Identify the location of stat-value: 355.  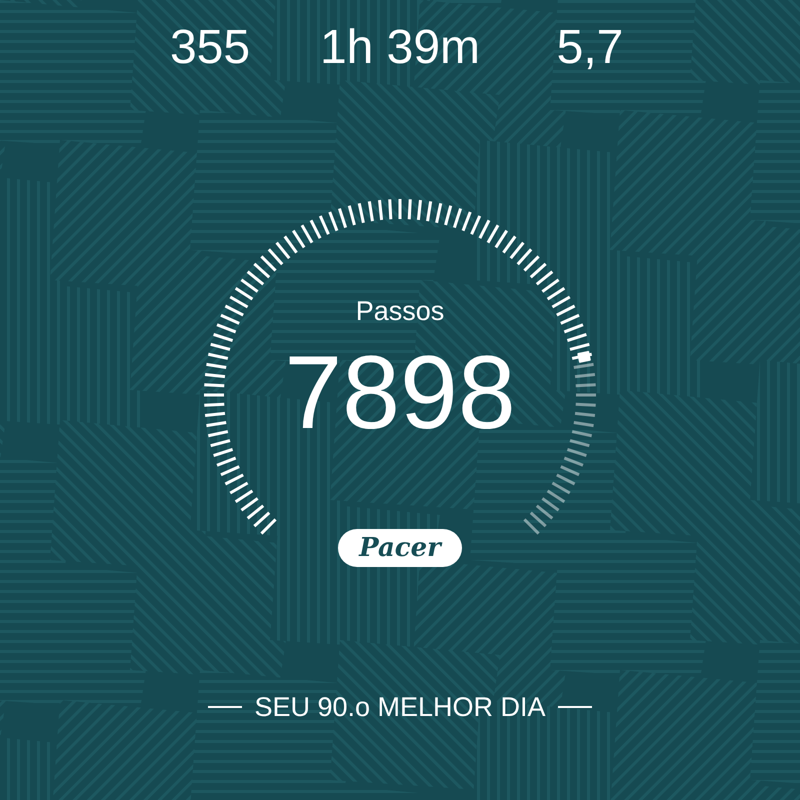
(210, 48).